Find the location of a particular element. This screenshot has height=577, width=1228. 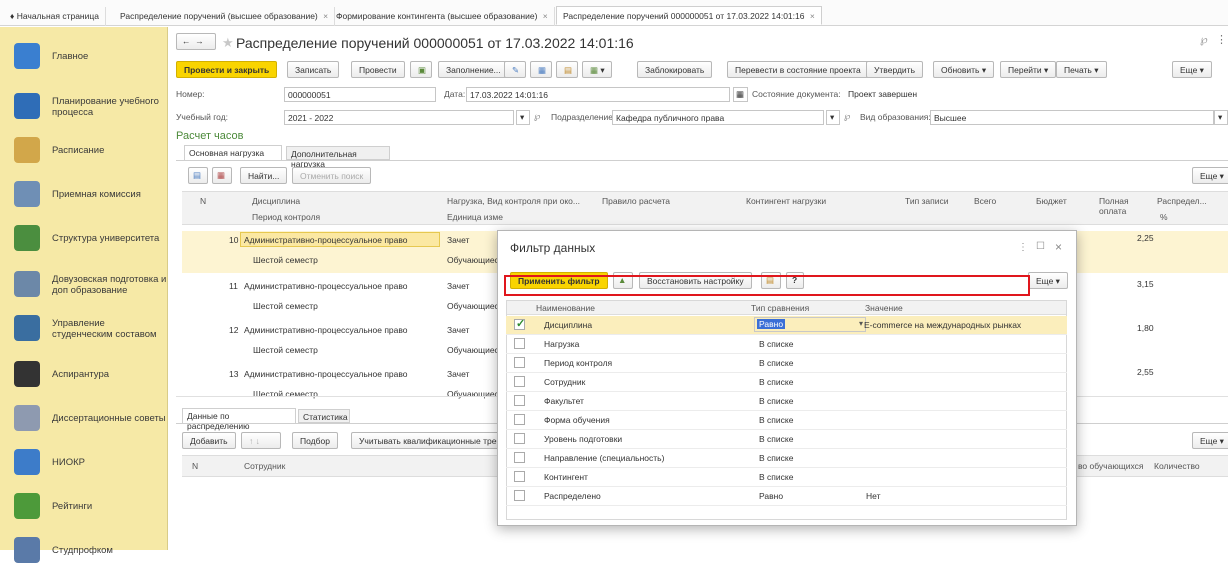

more-button: Еще ▾ is located at coordinates (1192, 69).